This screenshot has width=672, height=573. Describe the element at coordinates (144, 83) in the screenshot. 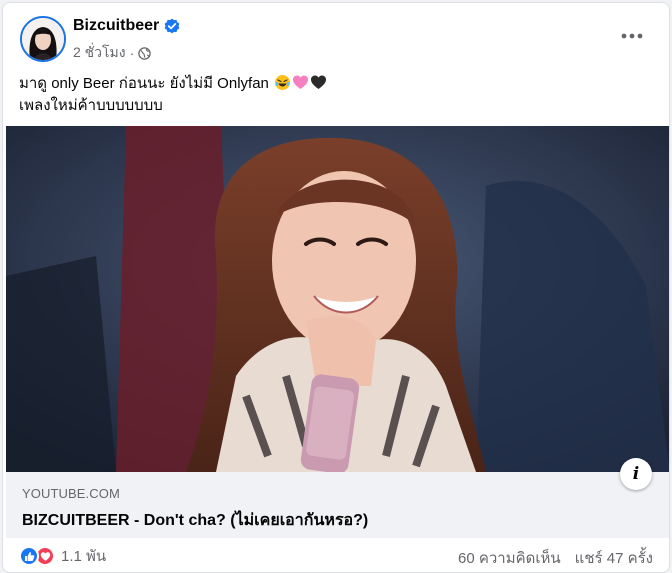

I see `post-text-line-1: มาดู only Beer ก่อนนะ ยังไม่มี Onlyfan` at that location.